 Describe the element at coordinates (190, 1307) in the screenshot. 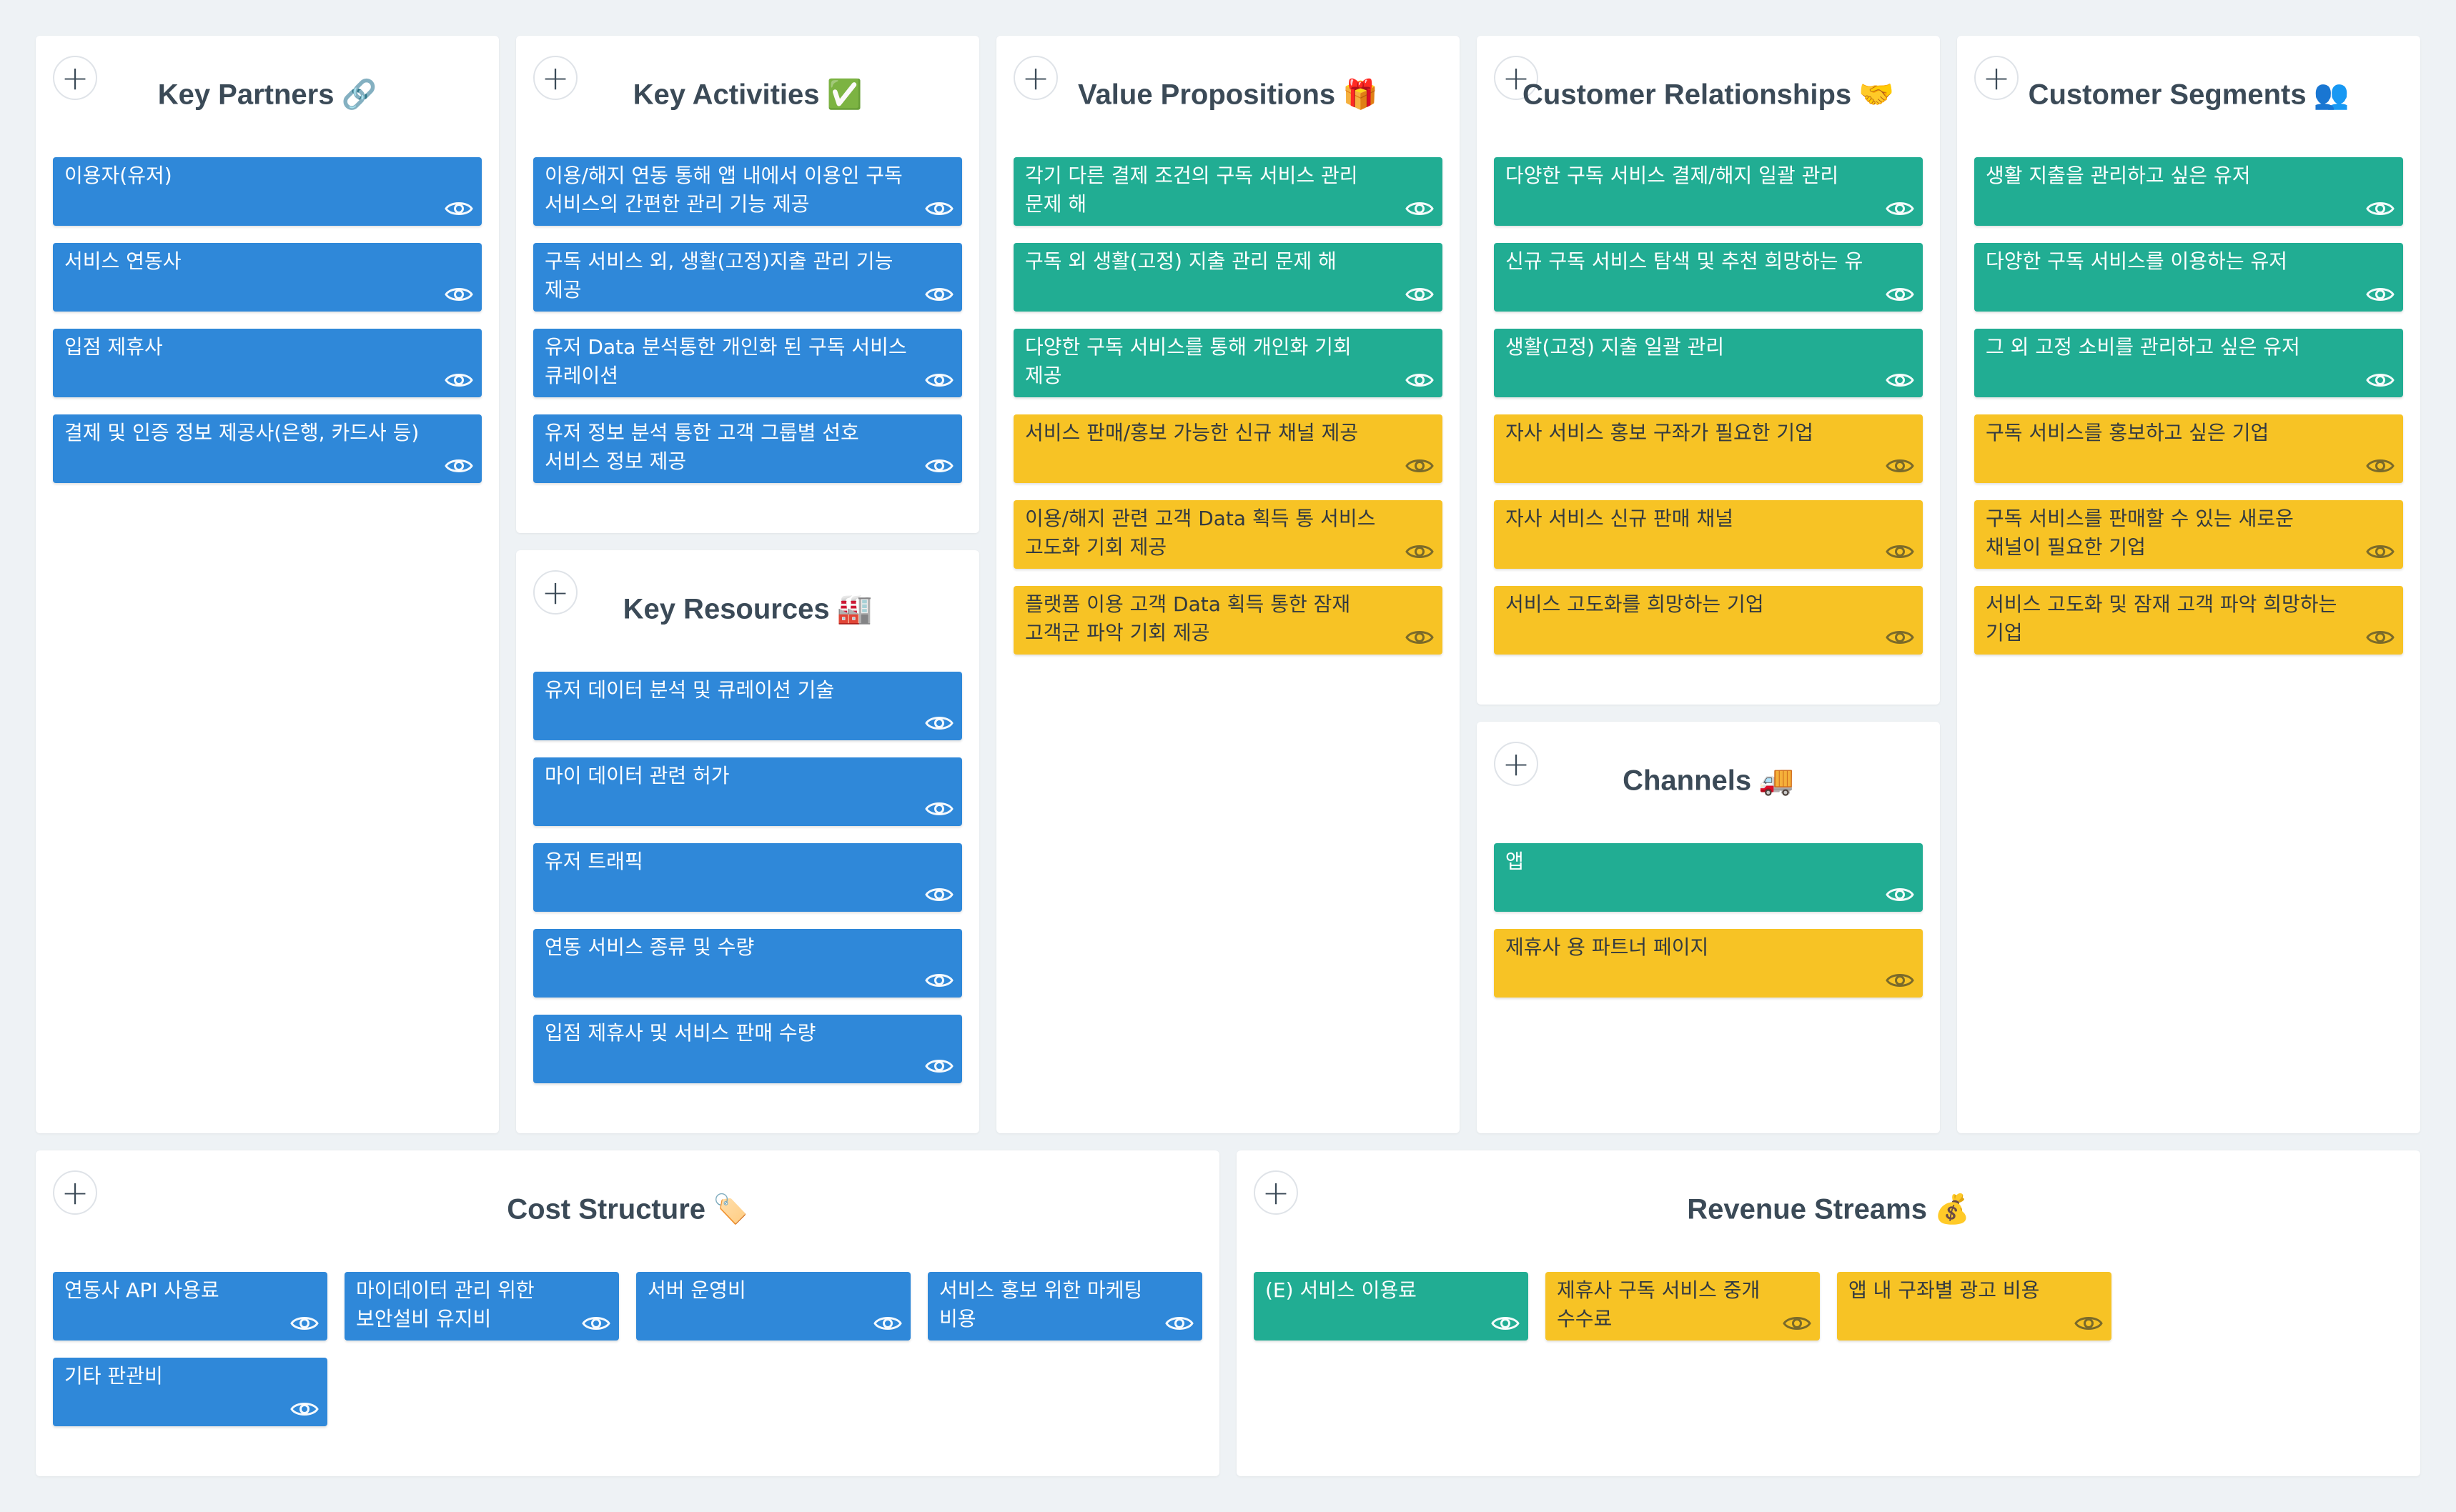

I see `sticky-card: 연동사 API 사용료` at that location.